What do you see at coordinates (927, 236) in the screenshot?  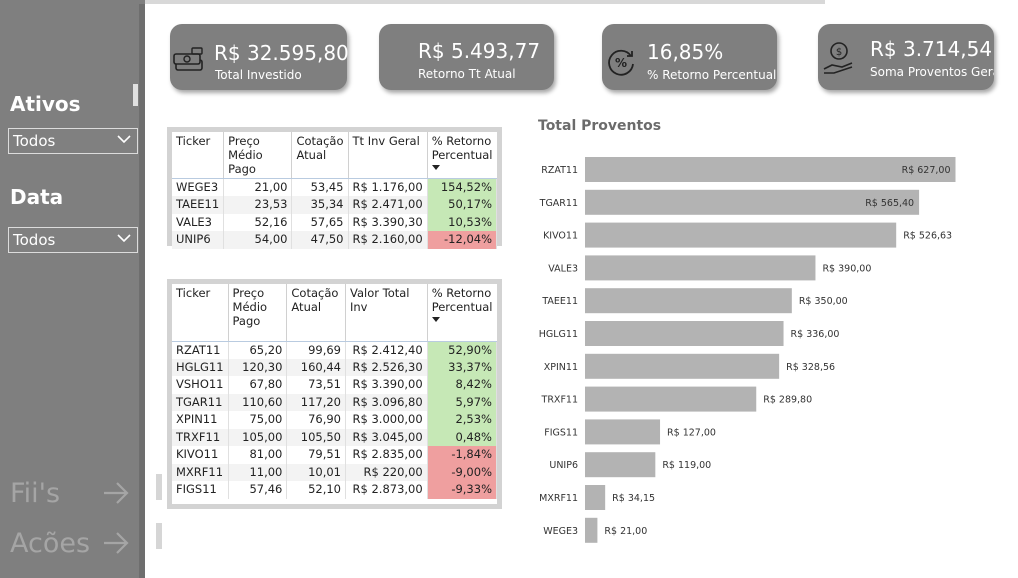 I see `data-label: R$ 526,63` at bounding box center [927, 236].